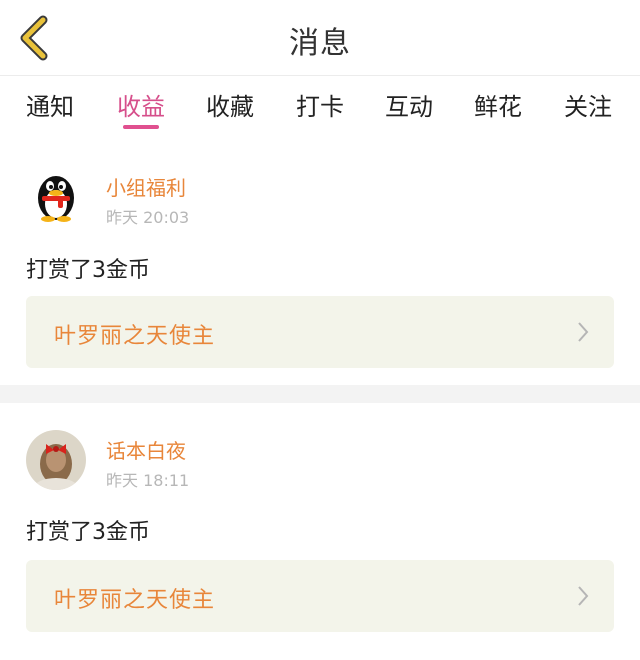 The image size is (640, 660). Describe the element at coordinates (588, 104) in the screenshot. I see `tab-following: 关注` at that location.